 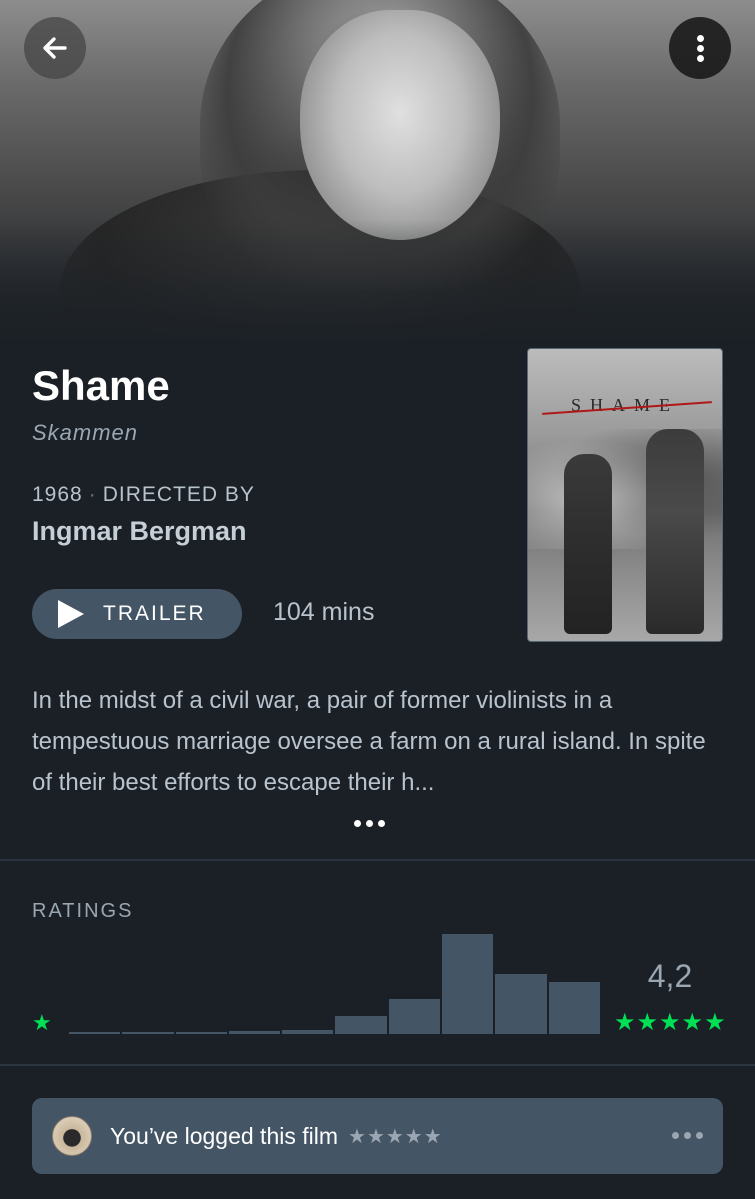 What do you see at coordinates (625, 495) in the screenshot?
I see `film-poster: SHAME` at bounding box center [625, 495].